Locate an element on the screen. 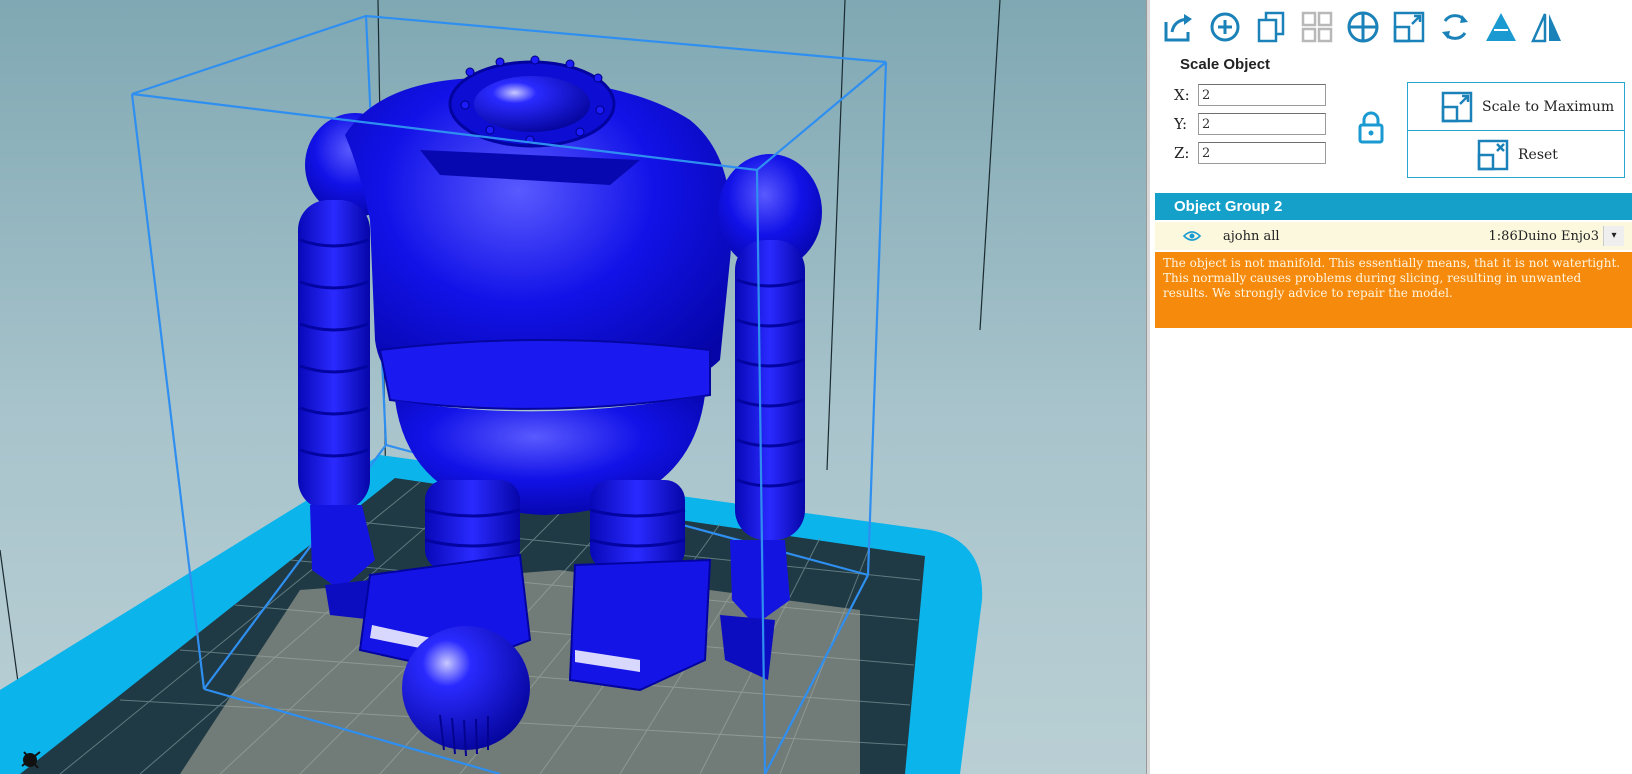 Image resolution: width=1632 pixels, height=774 pixels. scale-to-maximum-button: Scale to Maximum is located at coordinates (1516, 106).